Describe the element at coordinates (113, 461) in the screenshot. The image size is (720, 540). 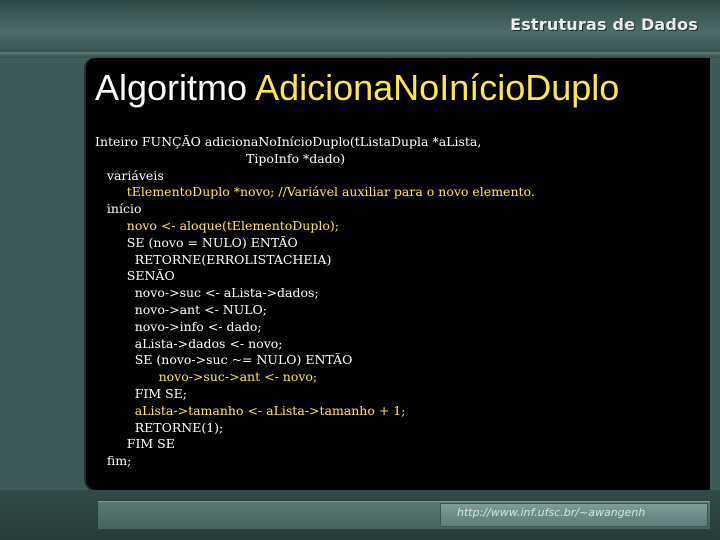
I see `code-line: fim;` at that location.